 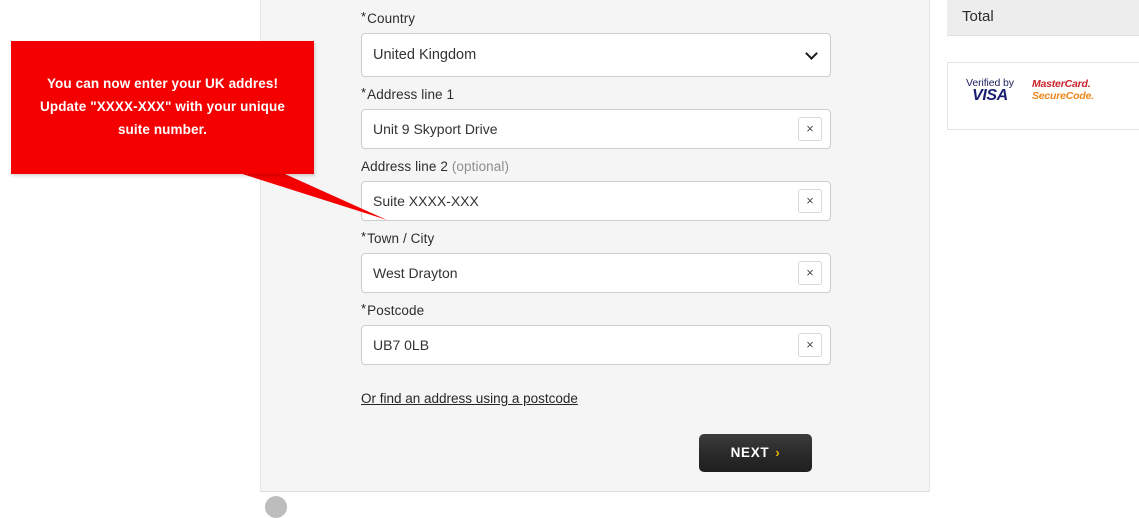 I want to click on security-badges-panel: Verified by VISA MasterCard. SecureCode., so click(x=1043, y=96).